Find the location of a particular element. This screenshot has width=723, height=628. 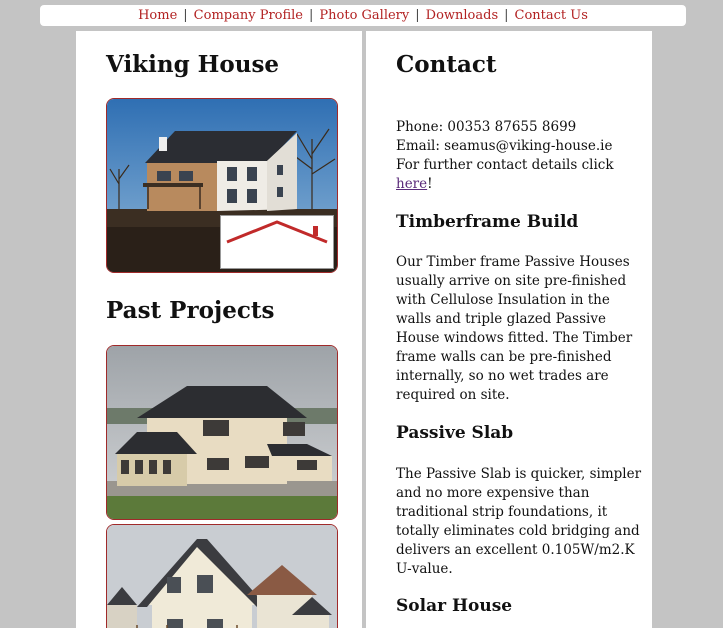

nav-contact-us: Contact Us is located at coordinates (551, 15).